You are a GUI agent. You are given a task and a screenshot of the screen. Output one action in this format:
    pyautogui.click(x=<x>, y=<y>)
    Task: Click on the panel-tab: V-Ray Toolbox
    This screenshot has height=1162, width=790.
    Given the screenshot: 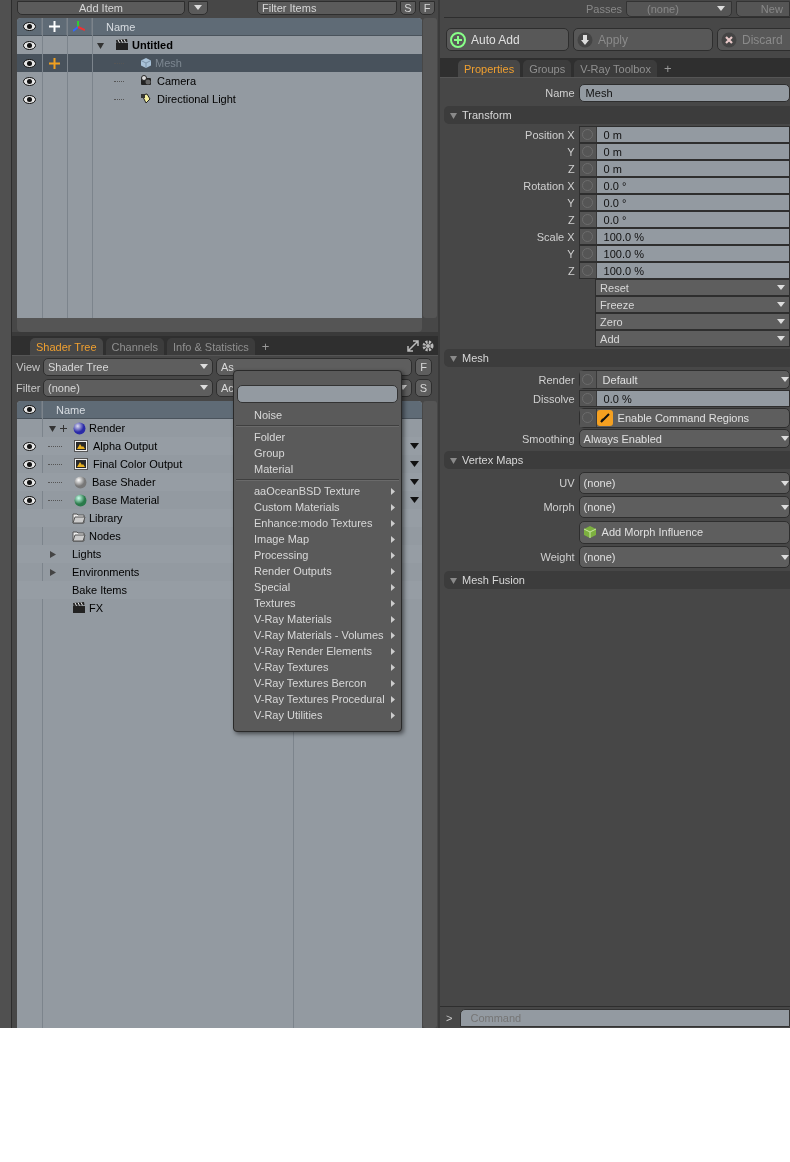 What is the action you would take?
    pyautogui.click(x=615, y=68)
    